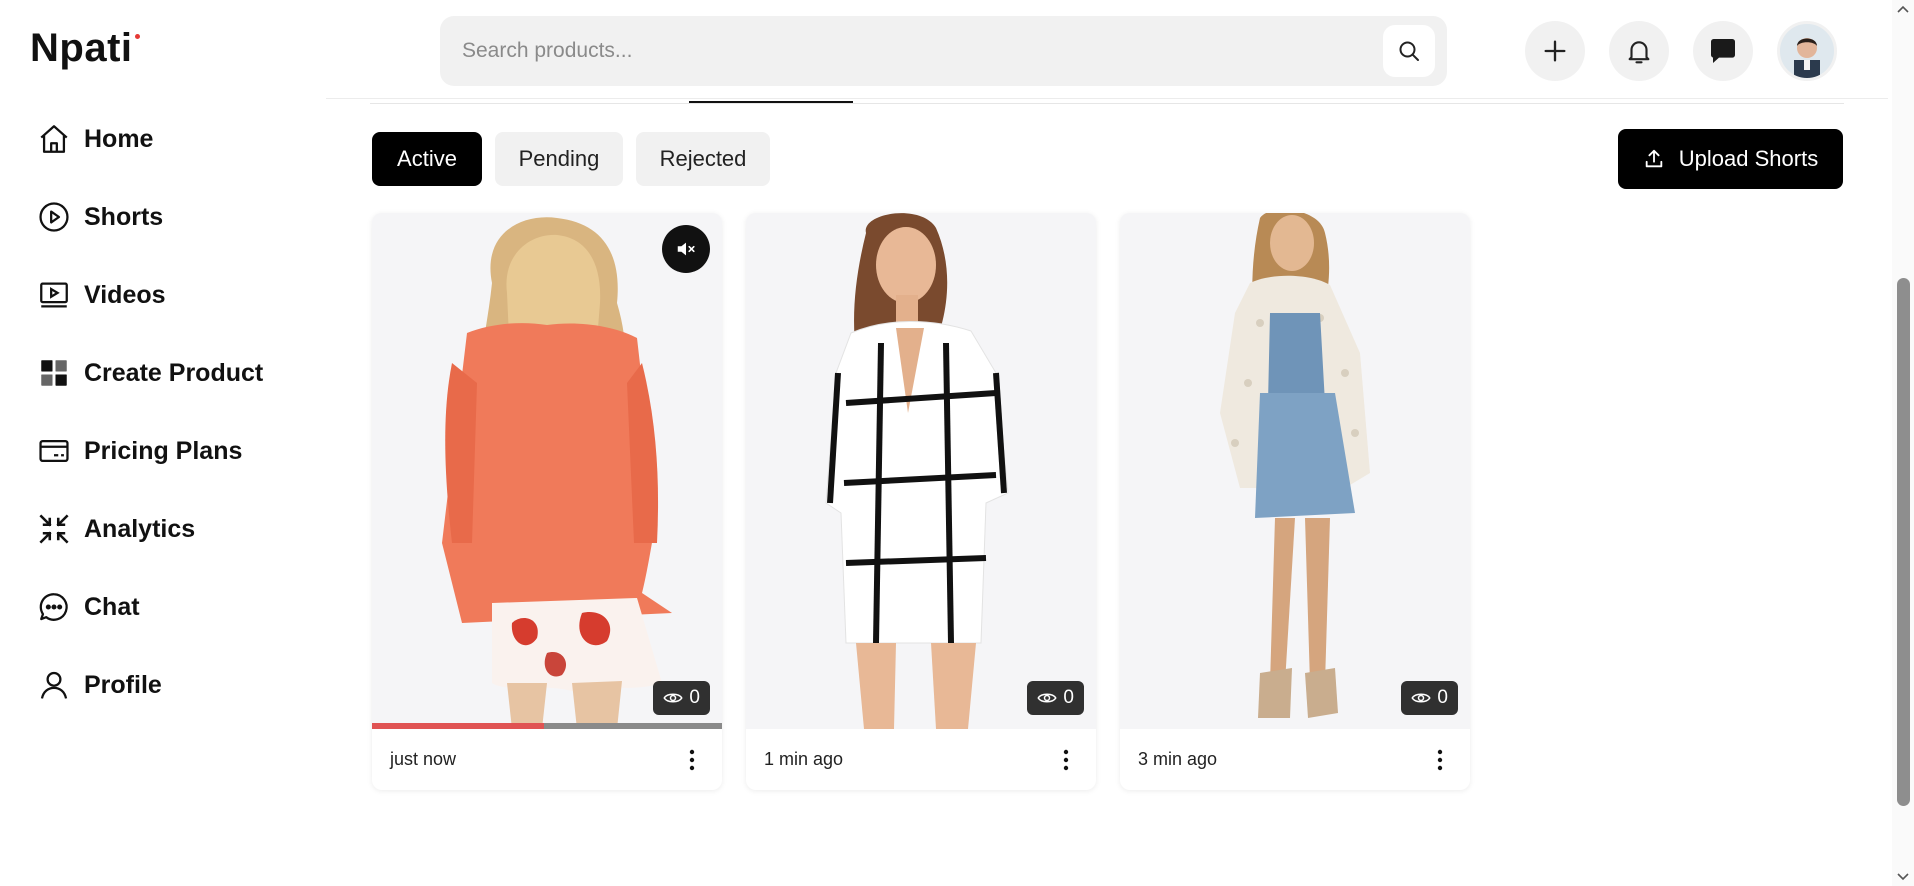  What do you see at coordinates (119, 138) in the screenshot?
I see `sidebar-item-label: Home` at bounding box center [119, 138].